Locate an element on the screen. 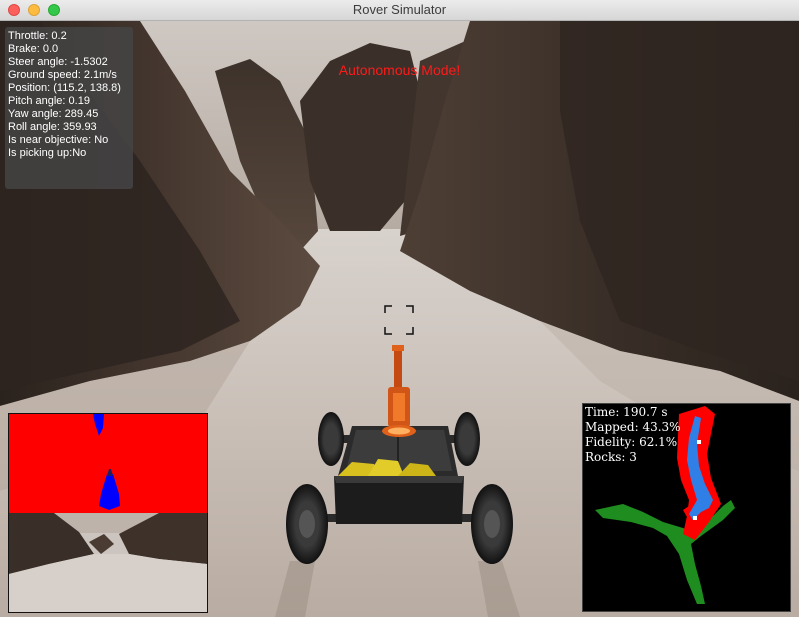 Image resolution: width=799 pixels, height=617 pixels. pitch-angle-readout: Pitch angle: 0.19 is located at coordinates (49, 101).